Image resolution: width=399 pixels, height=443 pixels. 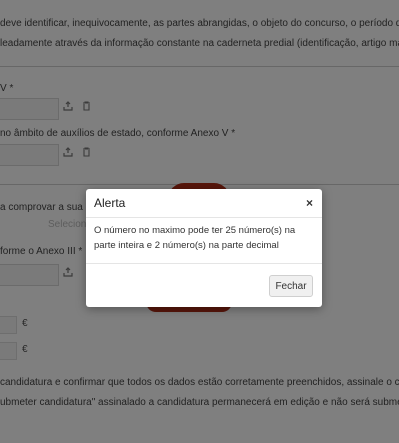 I want to click on dialog-title: Alerta, so click(x=110, y=203).